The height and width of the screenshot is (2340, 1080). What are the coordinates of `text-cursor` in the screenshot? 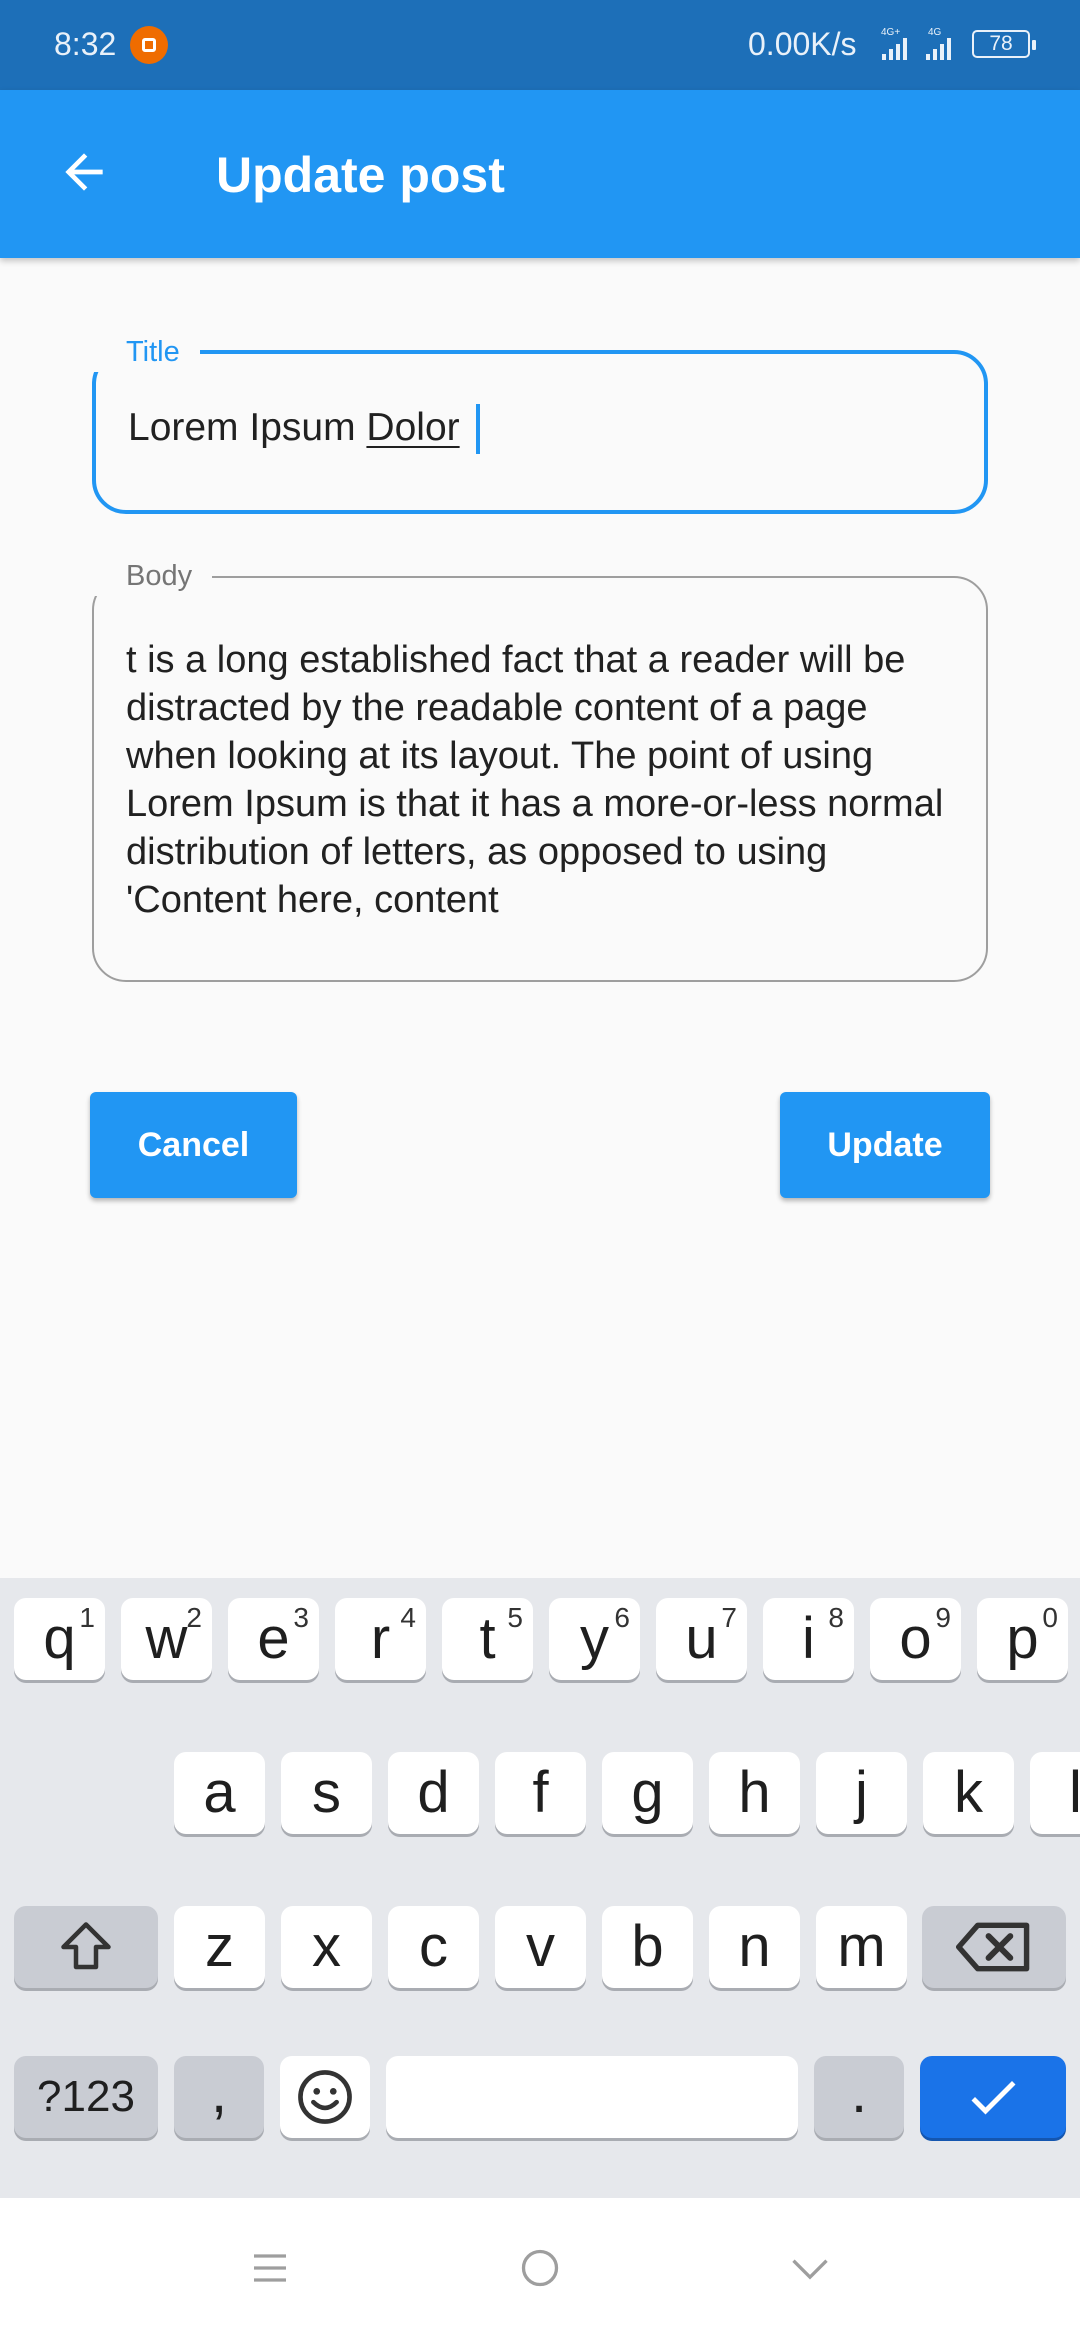 It's located at (478, 429).